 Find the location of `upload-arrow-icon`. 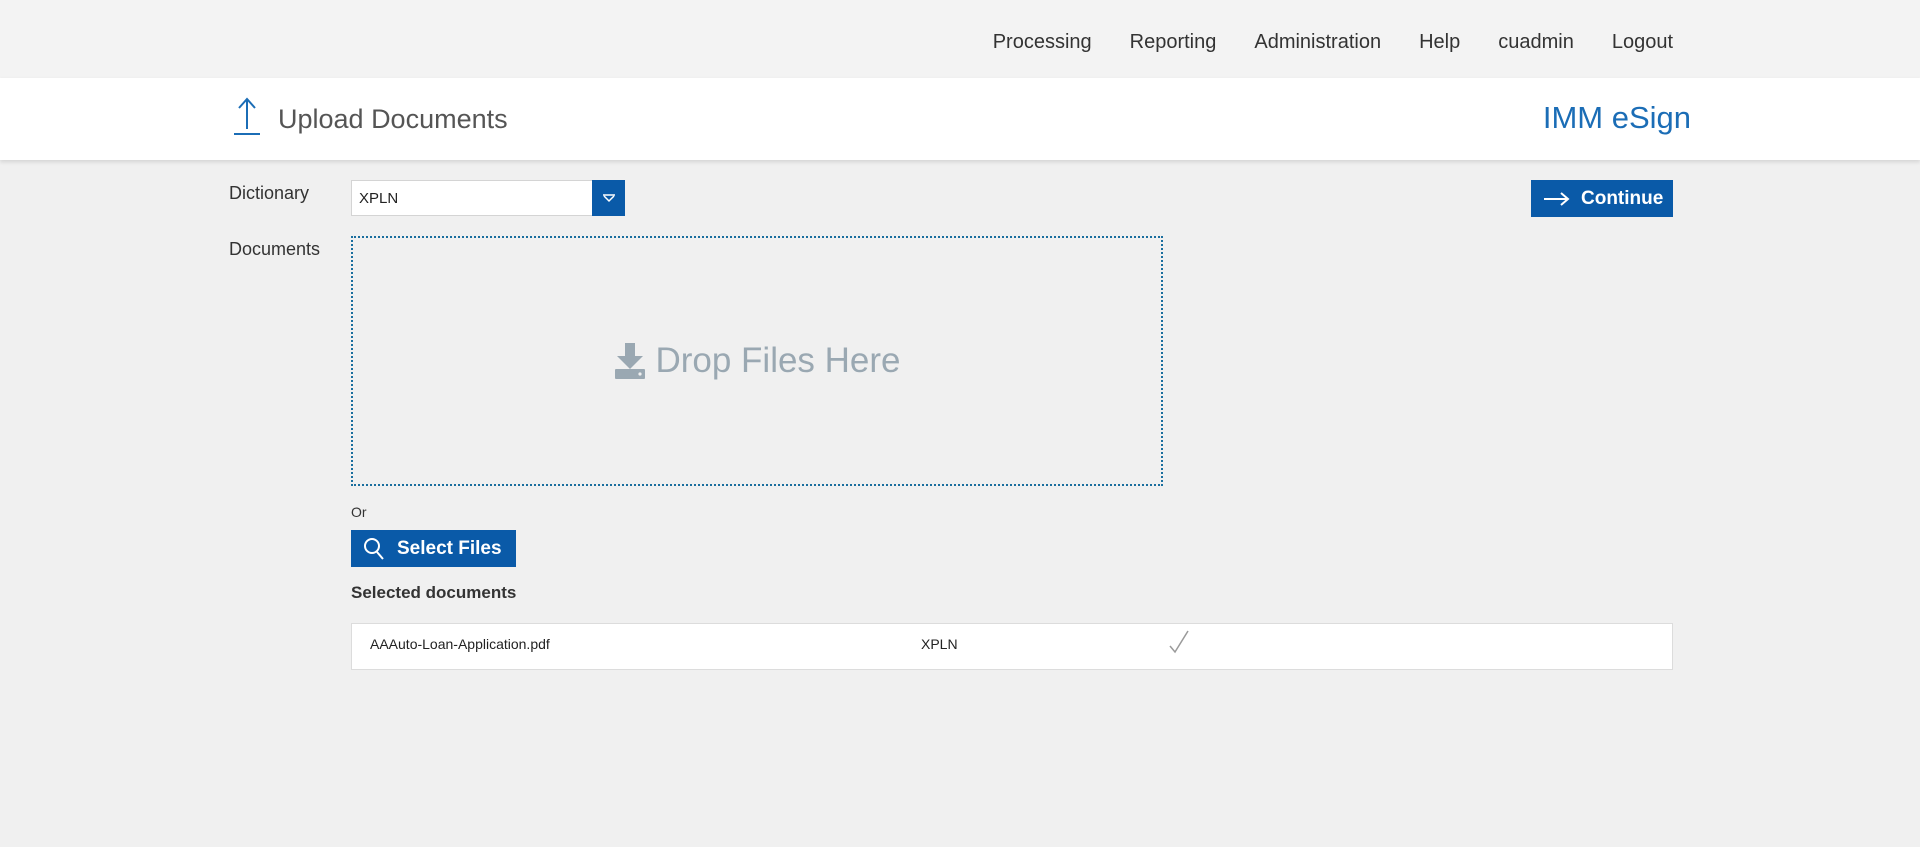

upload-arrow-icon is located at coordinates (247, 116).